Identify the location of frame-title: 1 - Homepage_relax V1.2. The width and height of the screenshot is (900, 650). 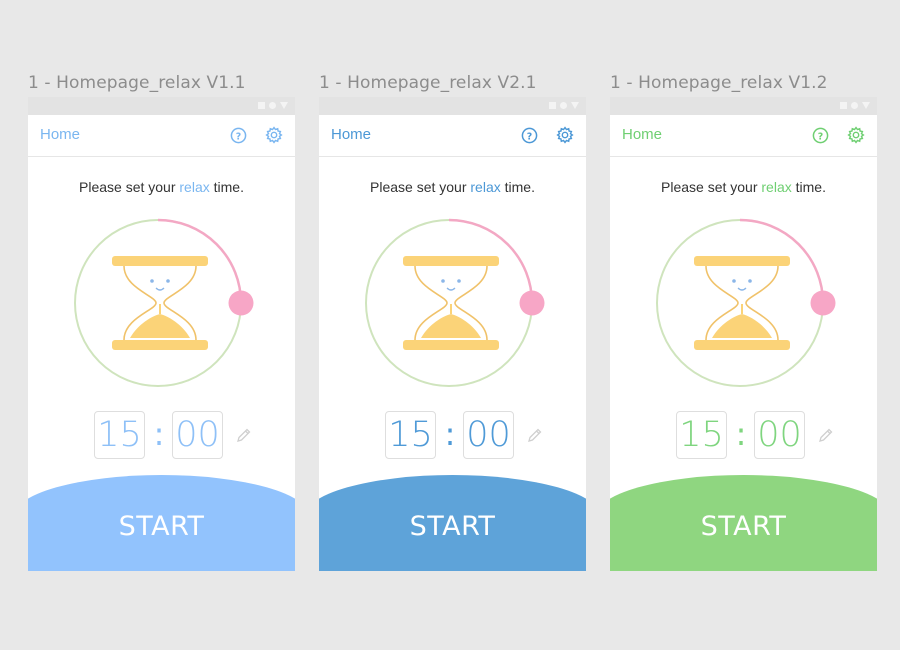
(719, 83).